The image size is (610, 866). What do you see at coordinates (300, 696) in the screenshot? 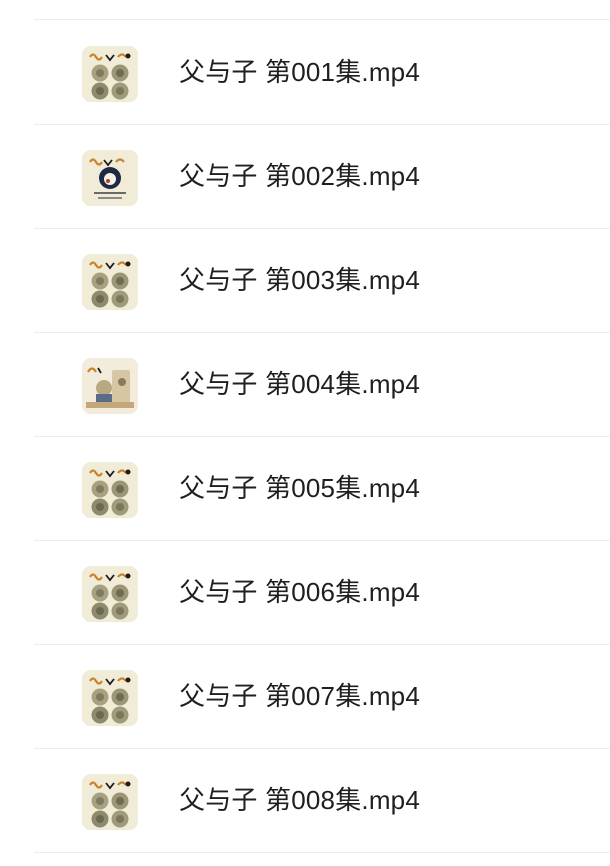
I see `file-name: 父与子 第007集.mp4` at bounding box center [300, 696].